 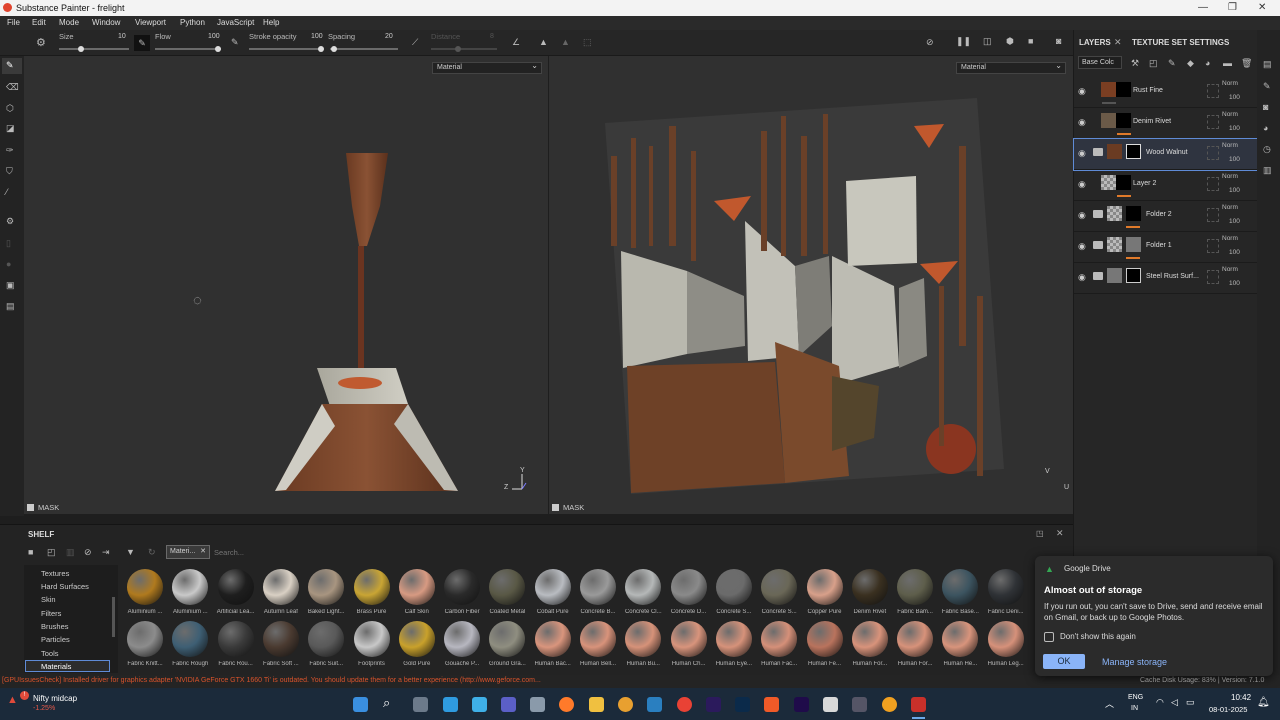 I want to click on projection-icon: ⬡, so click(x=10, y=108).